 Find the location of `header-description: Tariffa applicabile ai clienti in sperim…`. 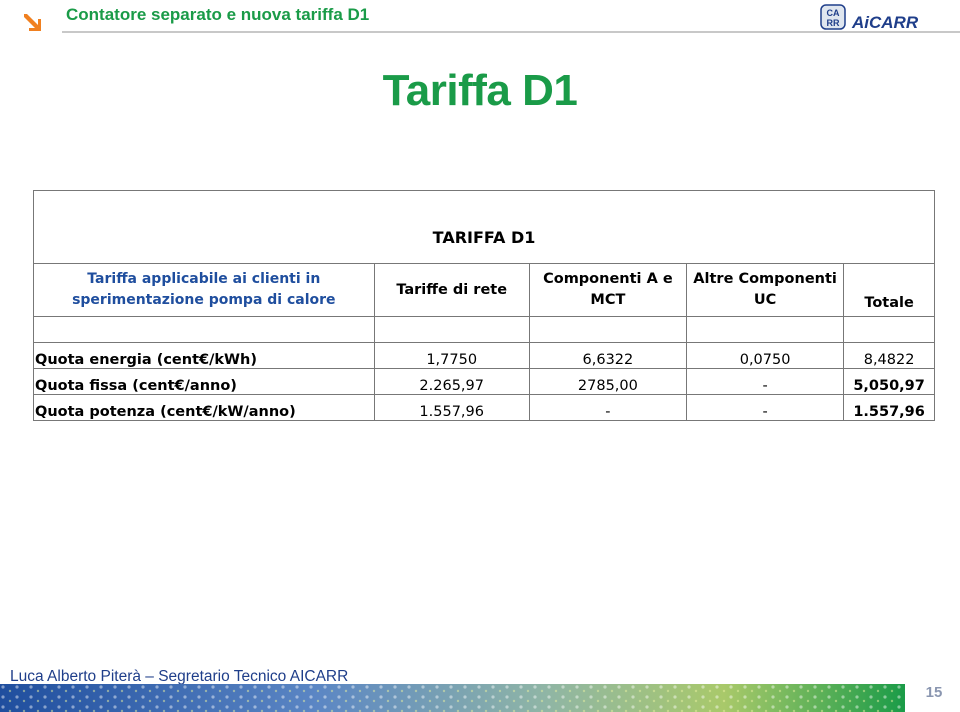

header-description: Tariffa applicabile ai clienti in sperim… is located at coordinates (204, 290).